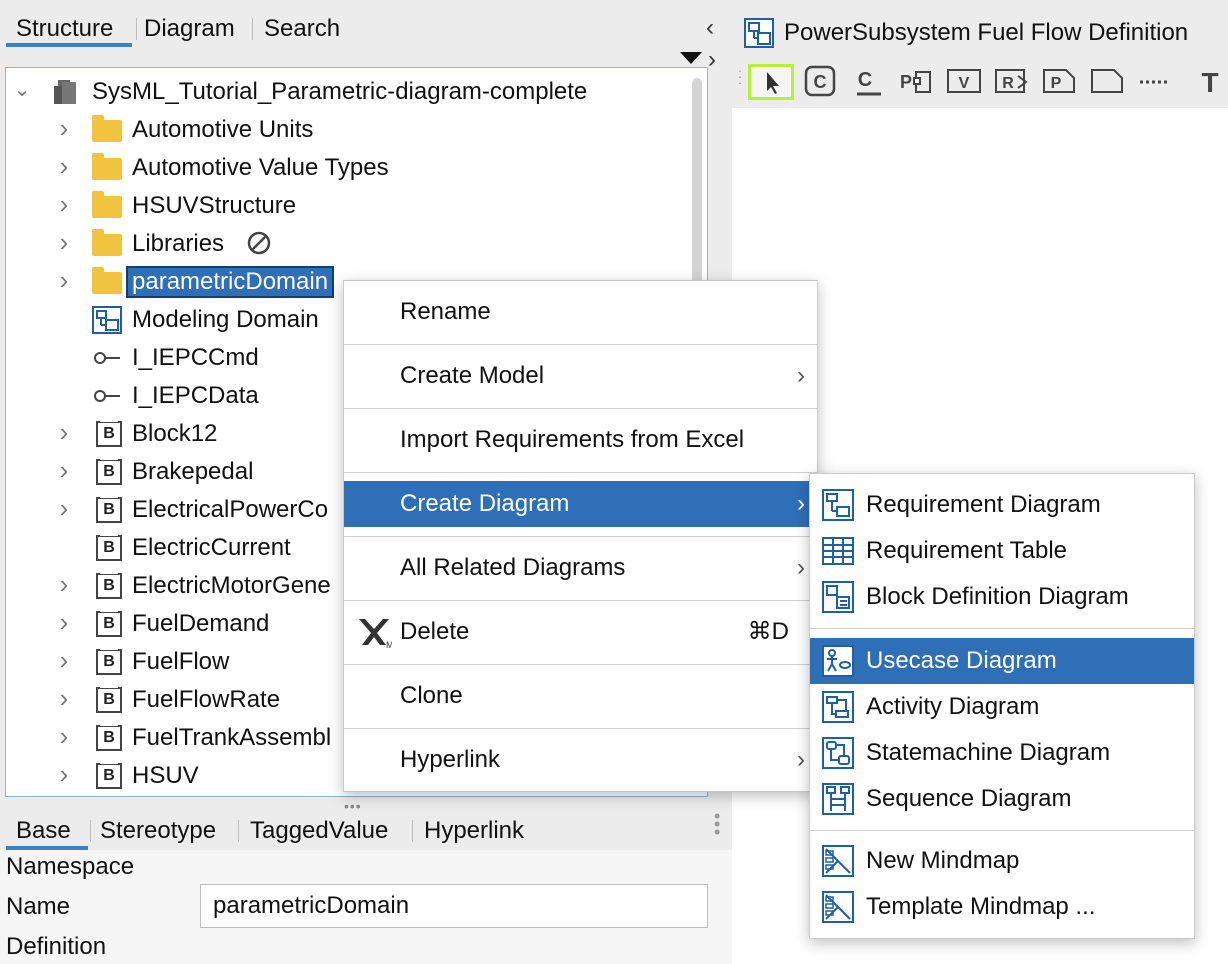 The height and width of the screenshot is (964, 1228). What do you see at coordinates (319, 831) in the screenshot?
I see `tab-taggedvalue: TaggedValue` at bounding box center [319, 831].